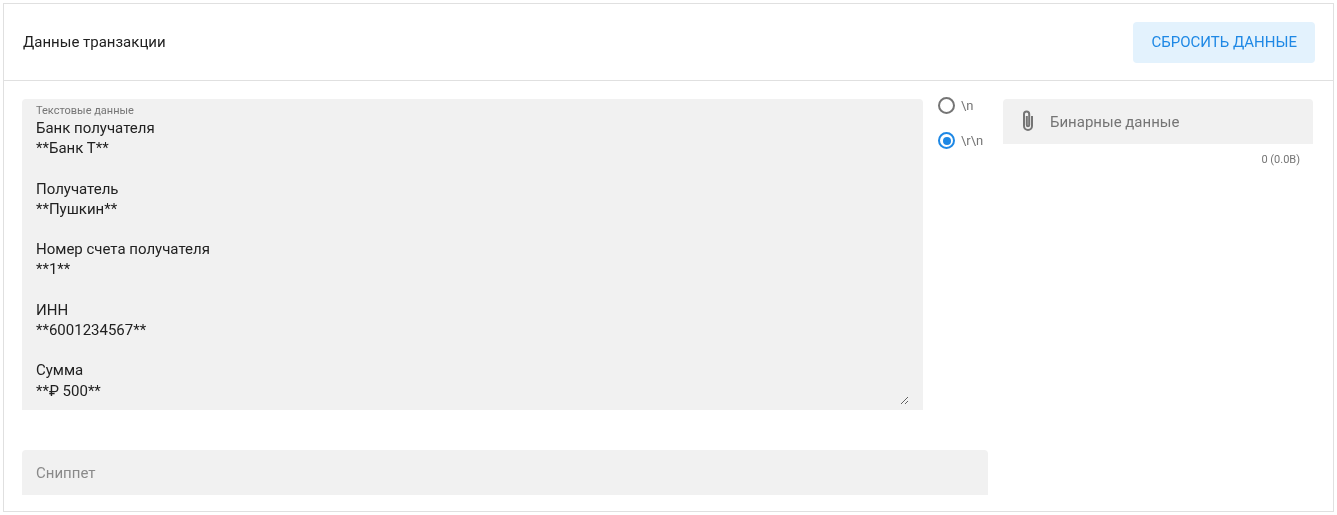 The image size is (1337, 515). What do you see at coordinates (1158, 121) in the screenshot?
I see `binary-data-field: Бинарные данные` at bounding box center [1158, 121].